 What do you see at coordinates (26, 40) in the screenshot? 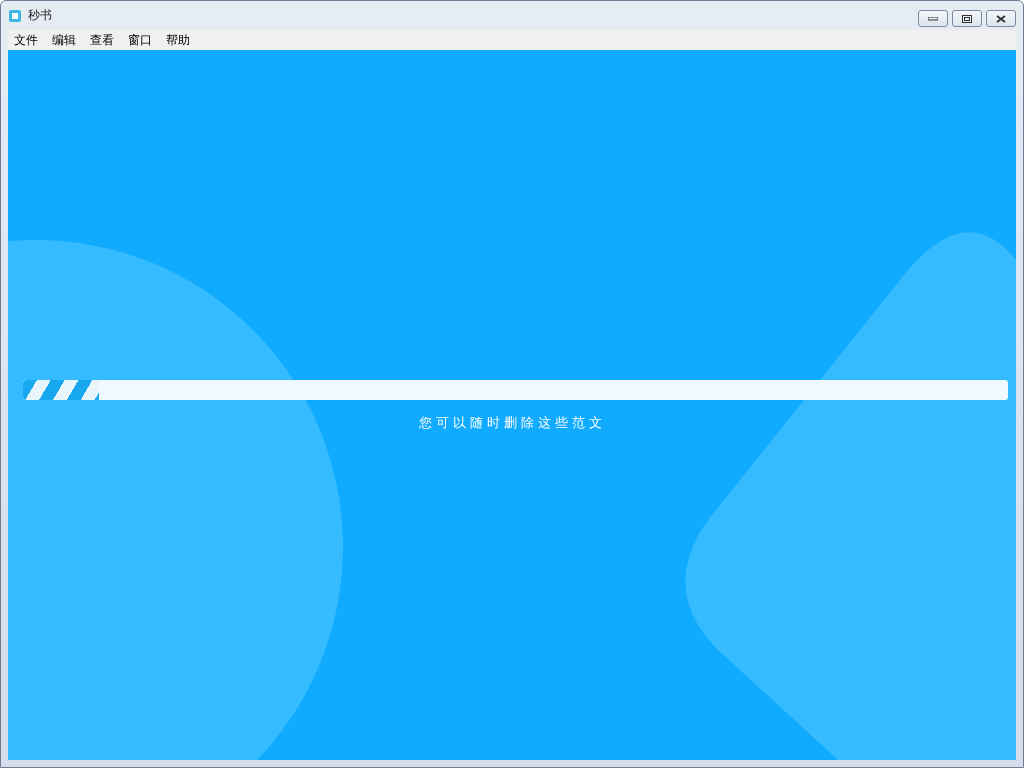
I see `menu-item: 文件` at bounding box center [26, 40].